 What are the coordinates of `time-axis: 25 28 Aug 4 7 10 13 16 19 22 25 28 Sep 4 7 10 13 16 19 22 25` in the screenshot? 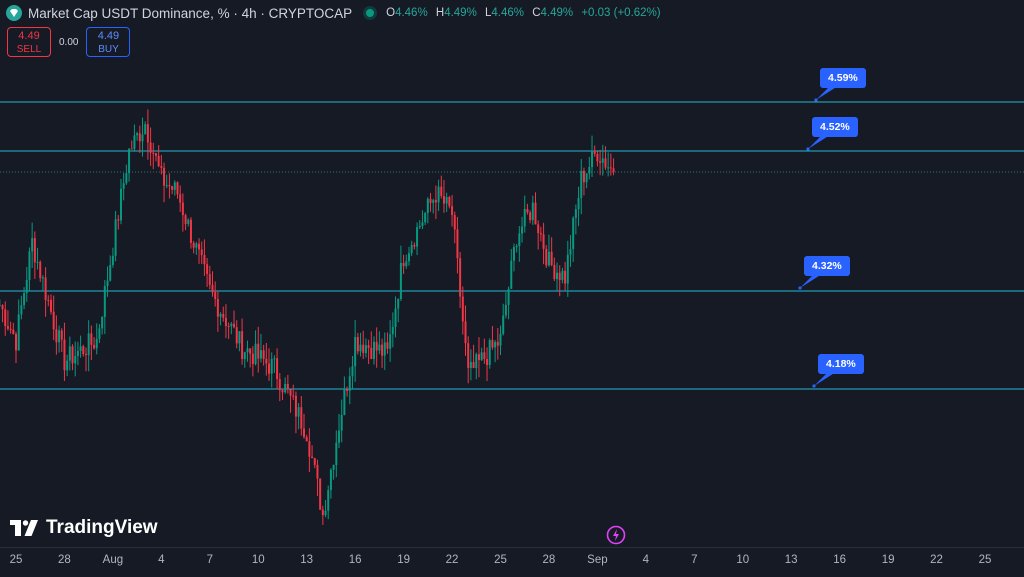 It's located at (512, 562).